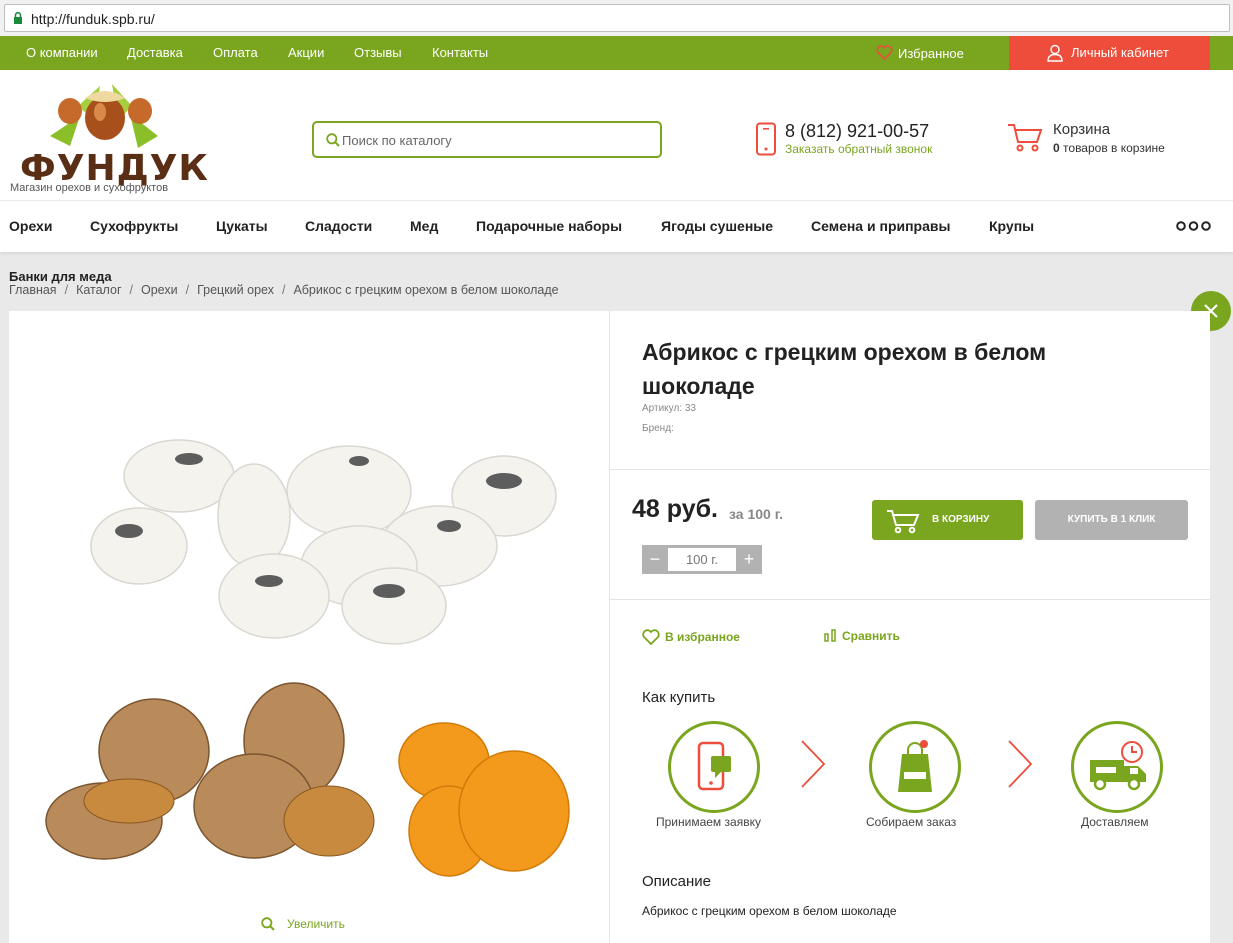 This screenshot has width=1233, height=943. What do you see at coordinates (492, 140) in the screenshot?
I see `search-input` at bounding box center [492, 140].